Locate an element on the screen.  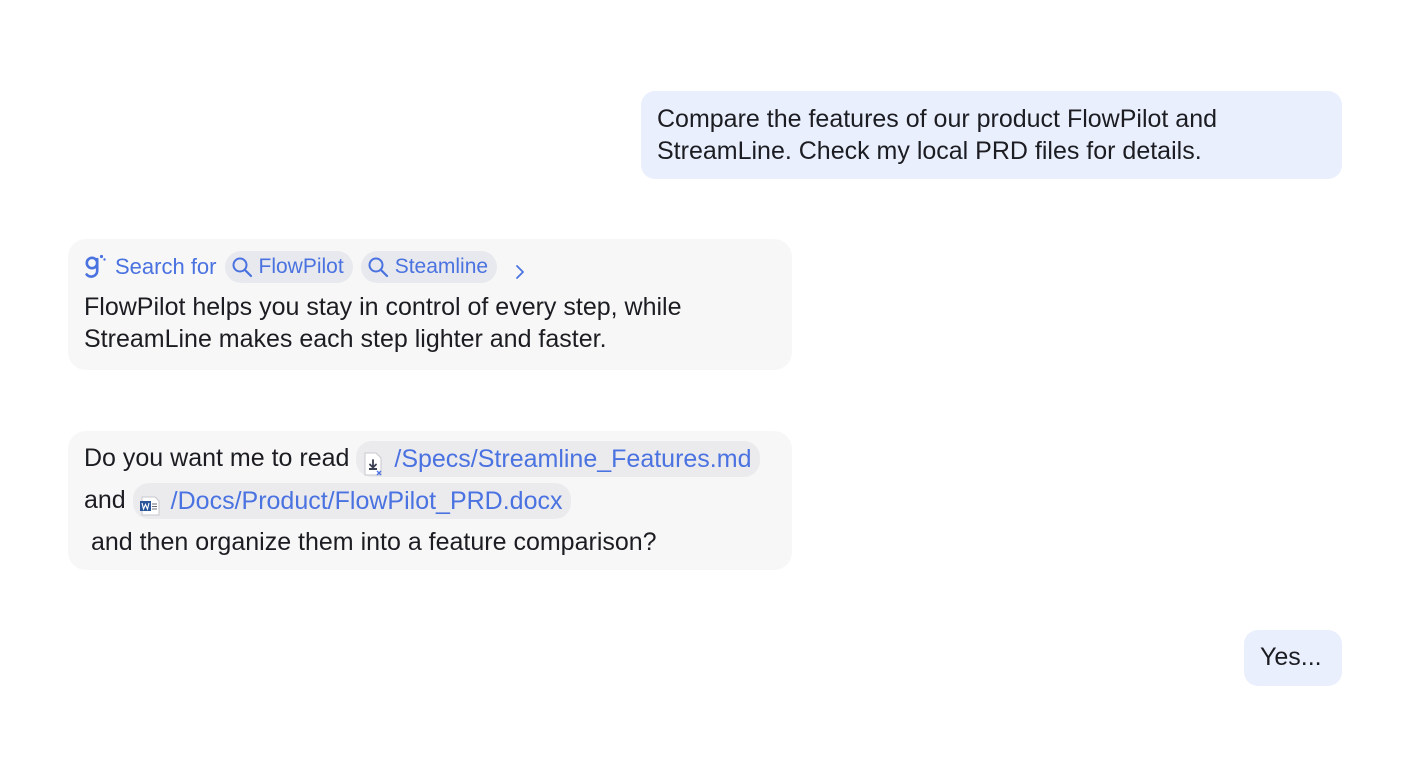
search-summary: Search for FlowPilot Steamline is located at coordinates (430, 267).